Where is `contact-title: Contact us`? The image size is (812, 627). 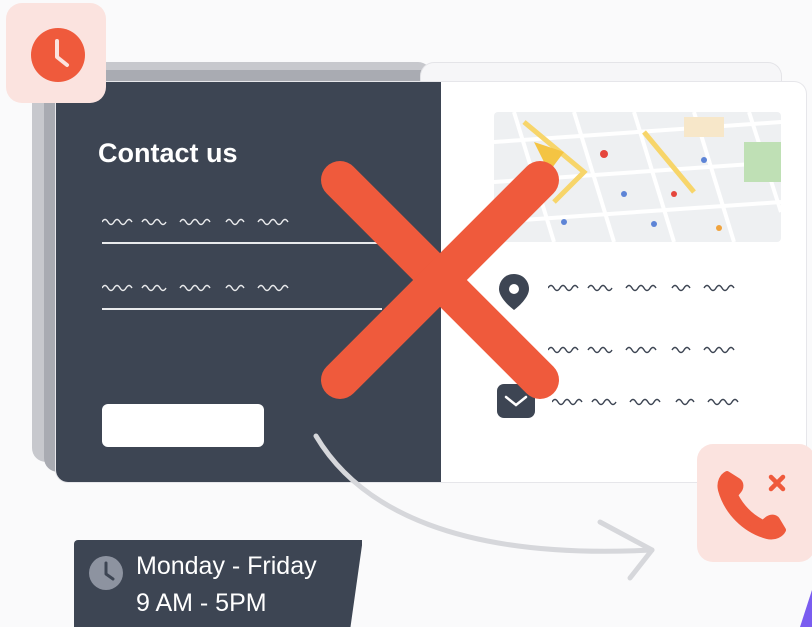
contact-title: Contact us is located at coordinates (168, 153).